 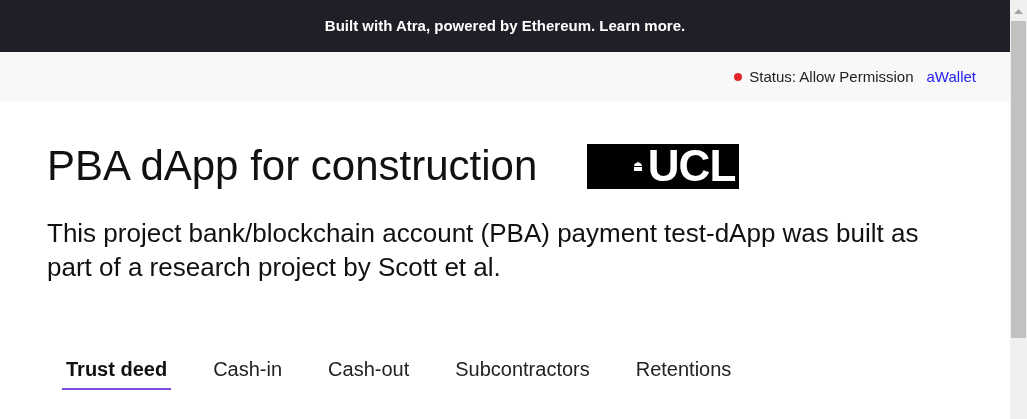 I want to click on page-title: PBA dApp for construction, so click(x=292, y=166).